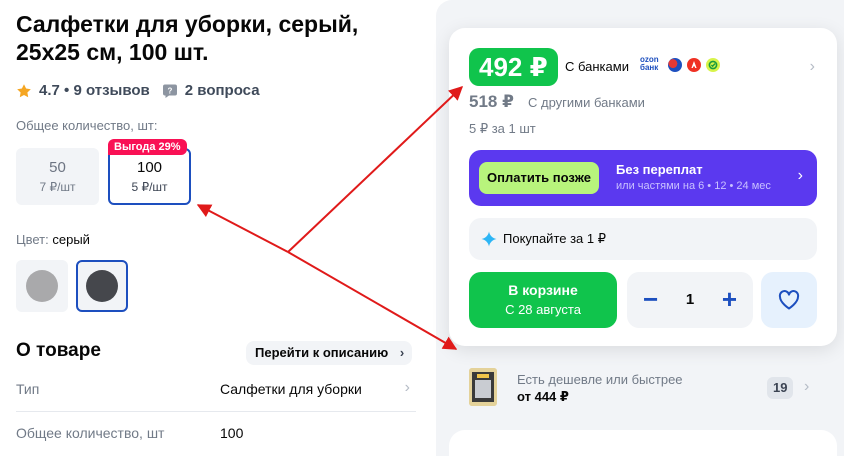 This screenshot has height=456, width=844. Describe the element at coordinates (291, 389) in the screenshot. I see `spec-value: Салфетки для уборки` at that location.